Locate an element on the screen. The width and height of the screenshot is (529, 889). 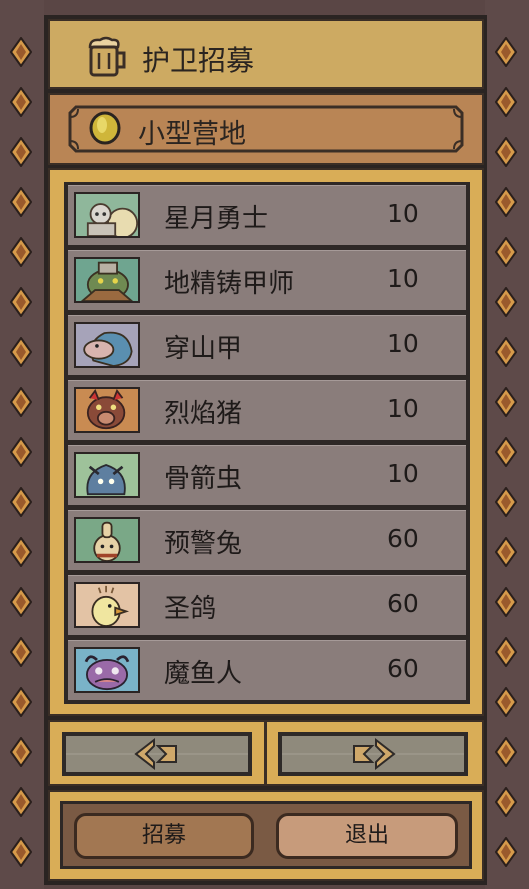
arrow-right-icon is located at coordinates (373, 754).